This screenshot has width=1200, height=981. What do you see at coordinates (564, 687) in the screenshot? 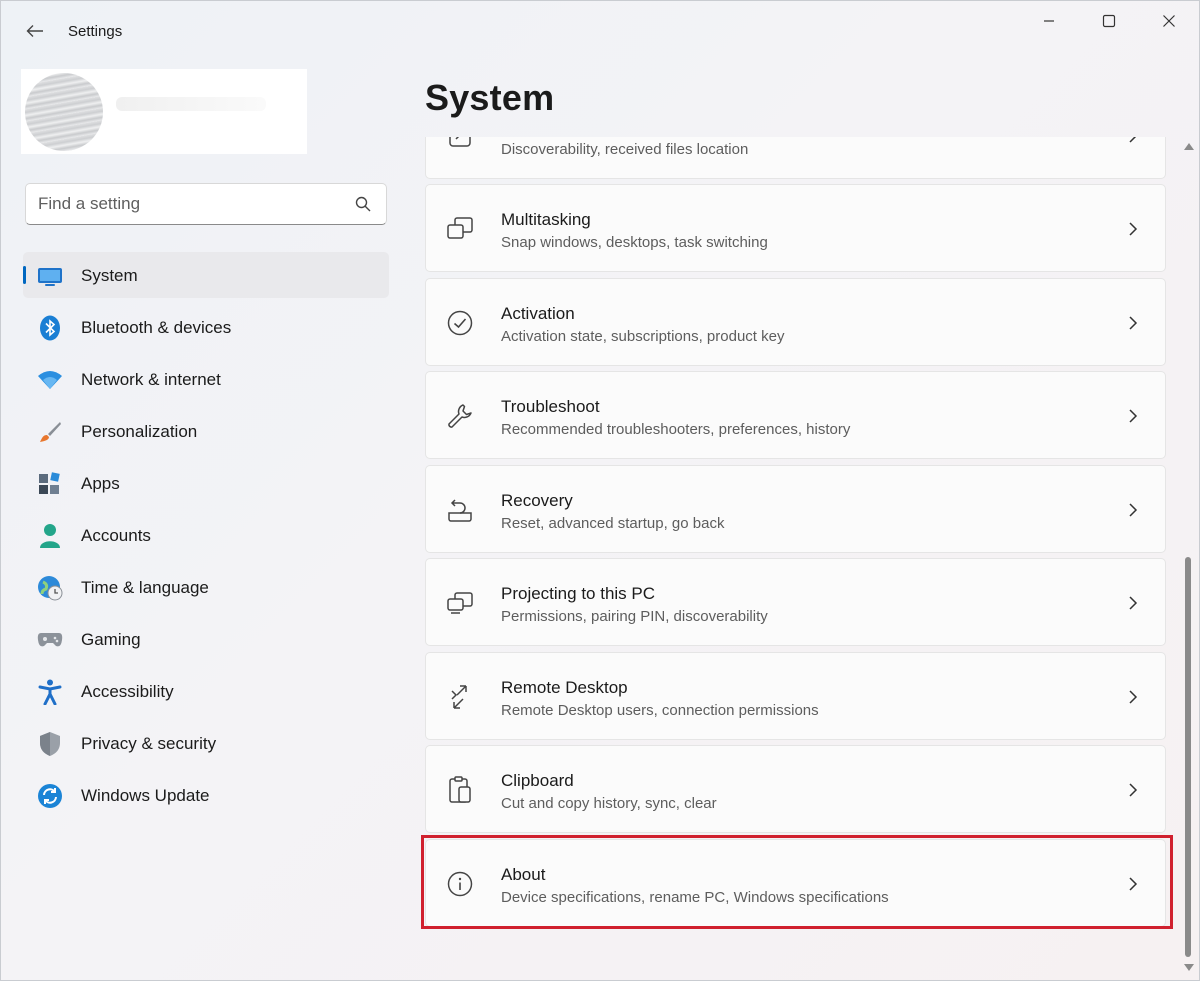
I see `card-title: Remote Desktop` at bounding box center [564, 687].